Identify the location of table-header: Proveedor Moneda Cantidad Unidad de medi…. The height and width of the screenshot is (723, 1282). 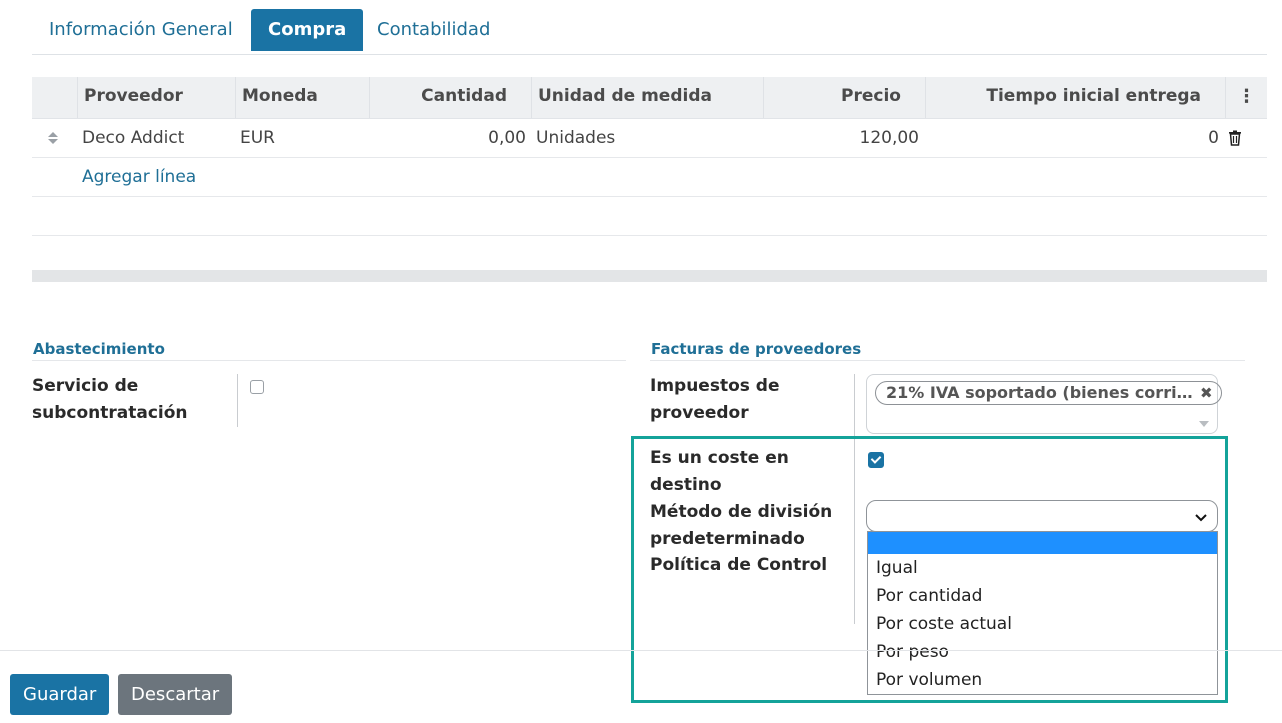
(649, 98).